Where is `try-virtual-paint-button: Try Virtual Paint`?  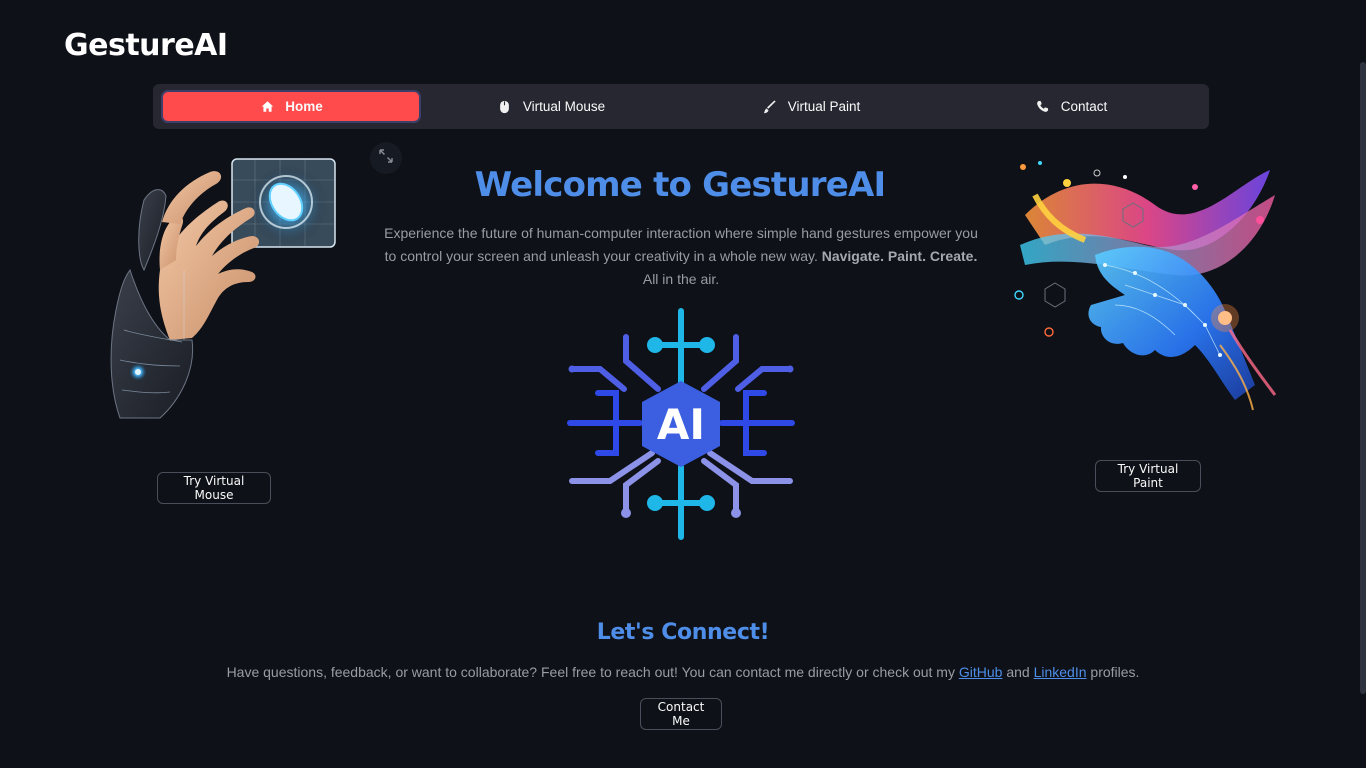
try-virtual-paint-button: Try Virtual Paint is located at coordinates (1148, 476).